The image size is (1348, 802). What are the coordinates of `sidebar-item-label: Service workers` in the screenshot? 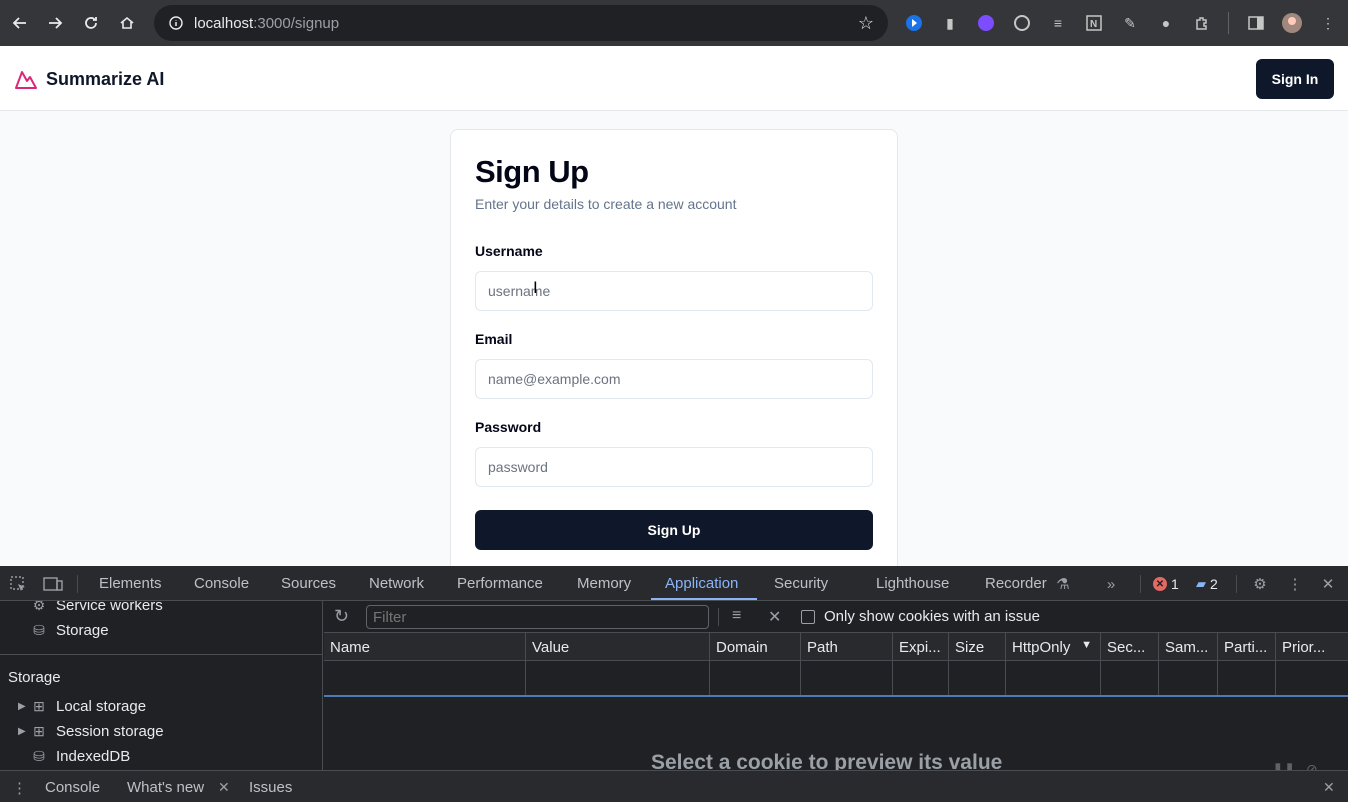 It's located at (109, 607).